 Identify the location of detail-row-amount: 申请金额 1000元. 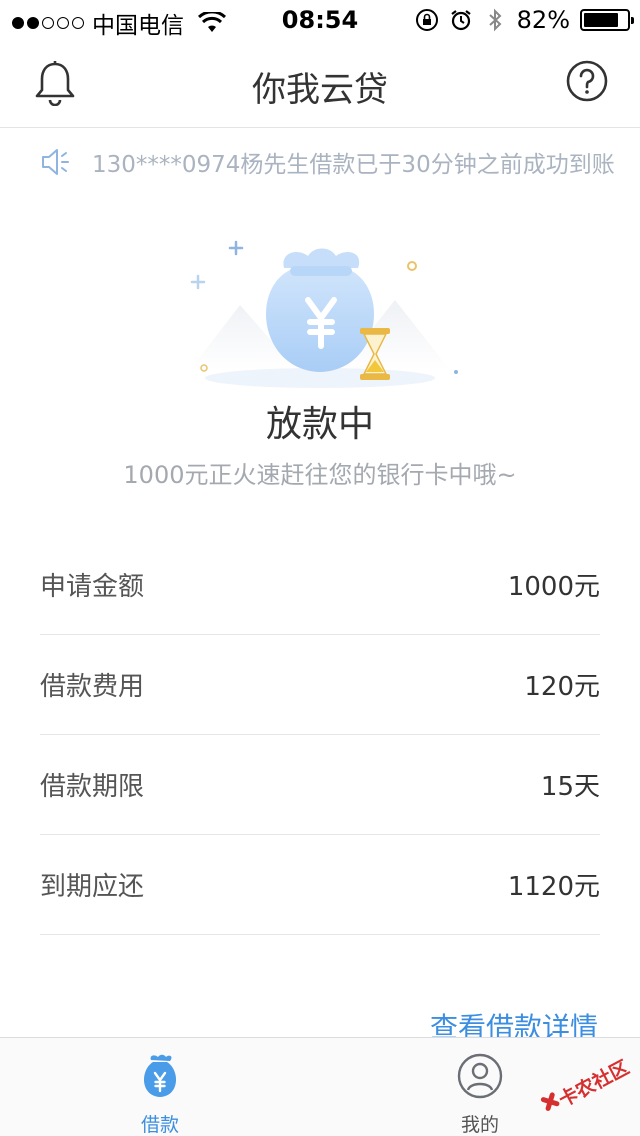
(320, 585).